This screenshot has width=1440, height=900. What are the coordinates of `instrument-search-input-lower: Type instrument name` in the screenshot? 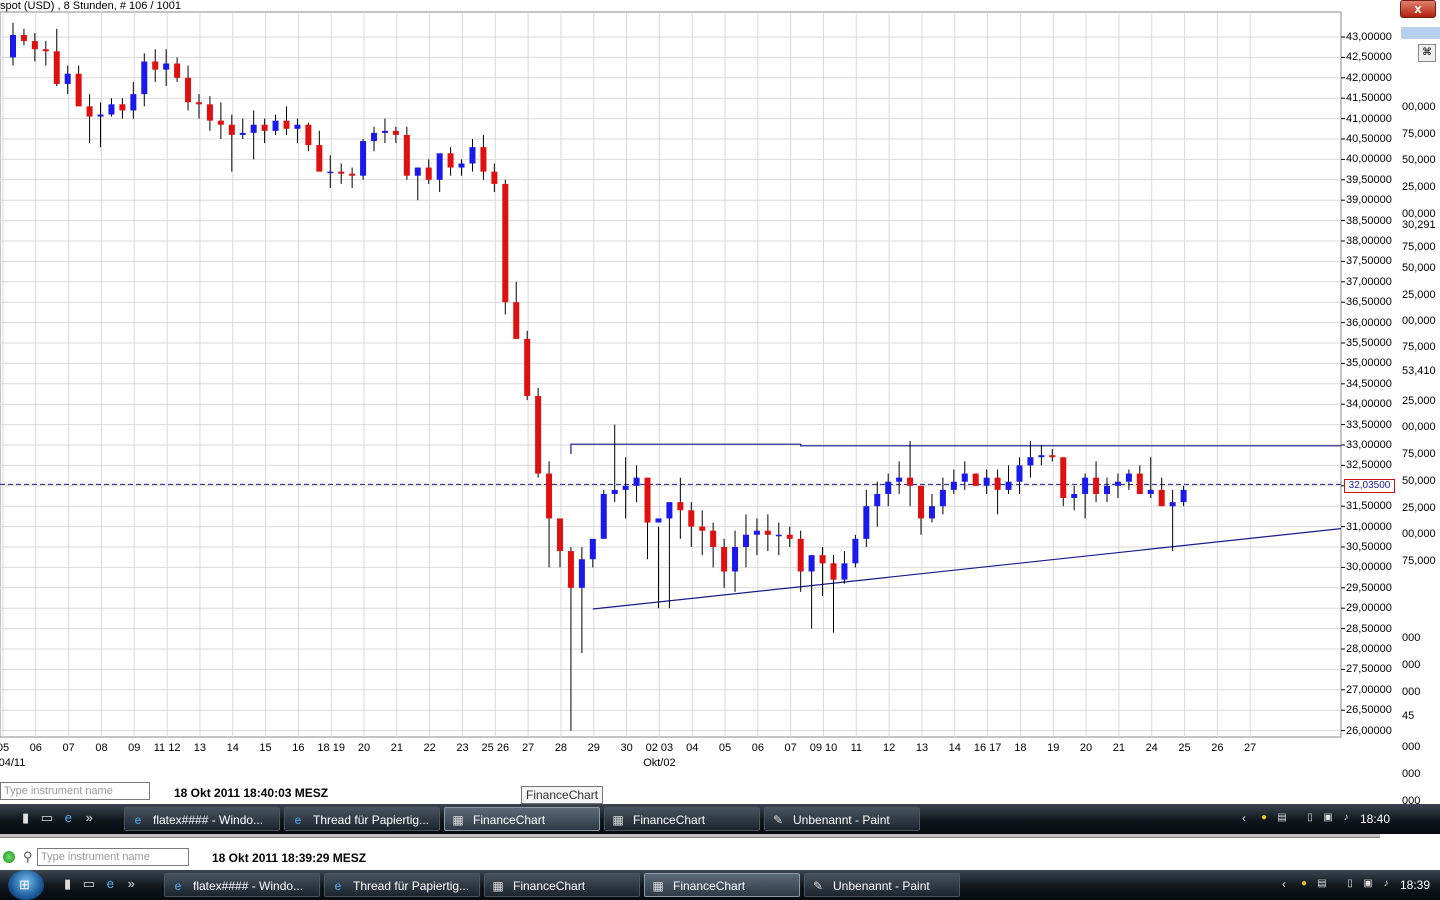 It's located at (113, 857).